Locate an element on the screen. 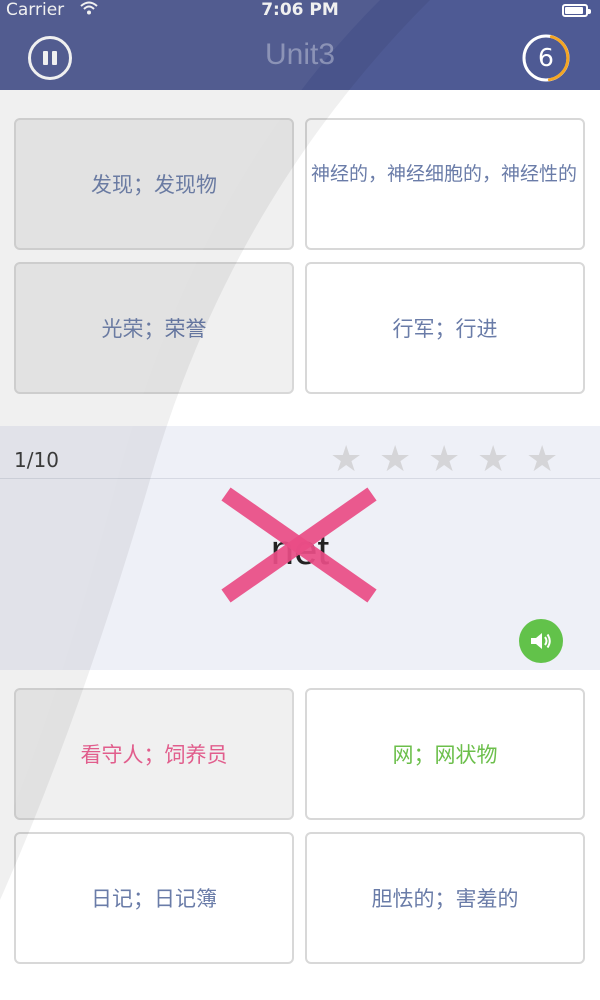  star-rating: ★ ★ ★ ★ ★ is located at coordinates (450, 460).